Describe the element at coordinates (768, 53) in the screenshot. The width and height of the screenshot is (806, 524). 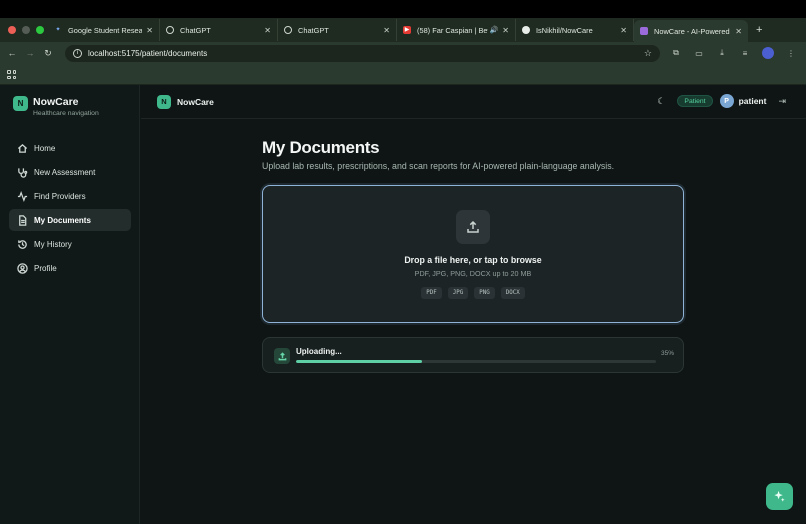
I see `profile-avatar-icon` at that location.